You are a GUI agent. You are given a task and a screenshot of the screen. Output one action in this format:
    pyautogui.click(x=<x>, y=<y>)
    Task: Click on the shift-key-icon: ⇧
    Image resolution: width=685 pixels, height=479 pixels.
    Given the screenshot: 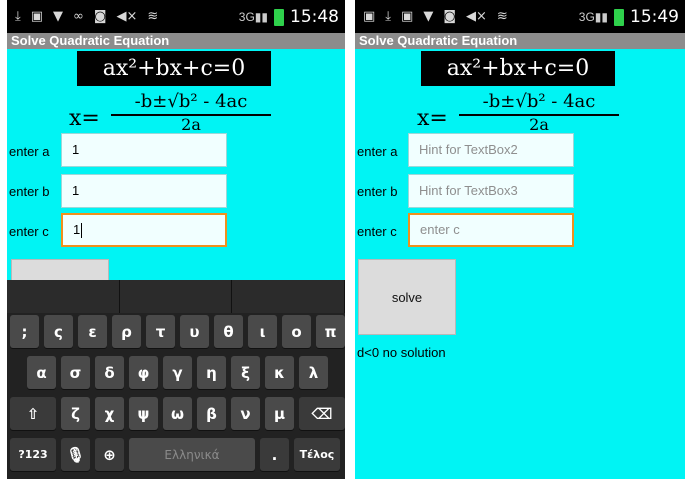 What is the action you would take?
    pyautogui.click(x=33, y=413)
    